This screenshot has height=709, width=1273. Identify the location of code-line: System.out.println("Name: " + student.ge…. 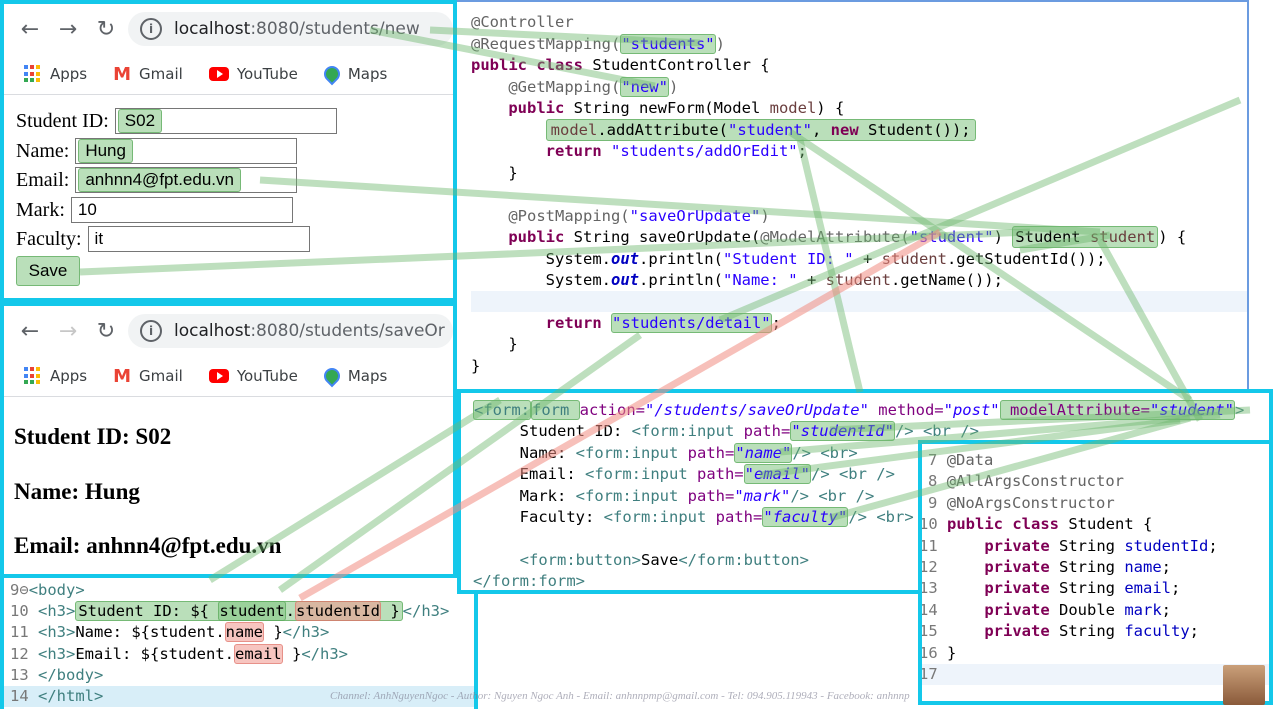
(774, 280).